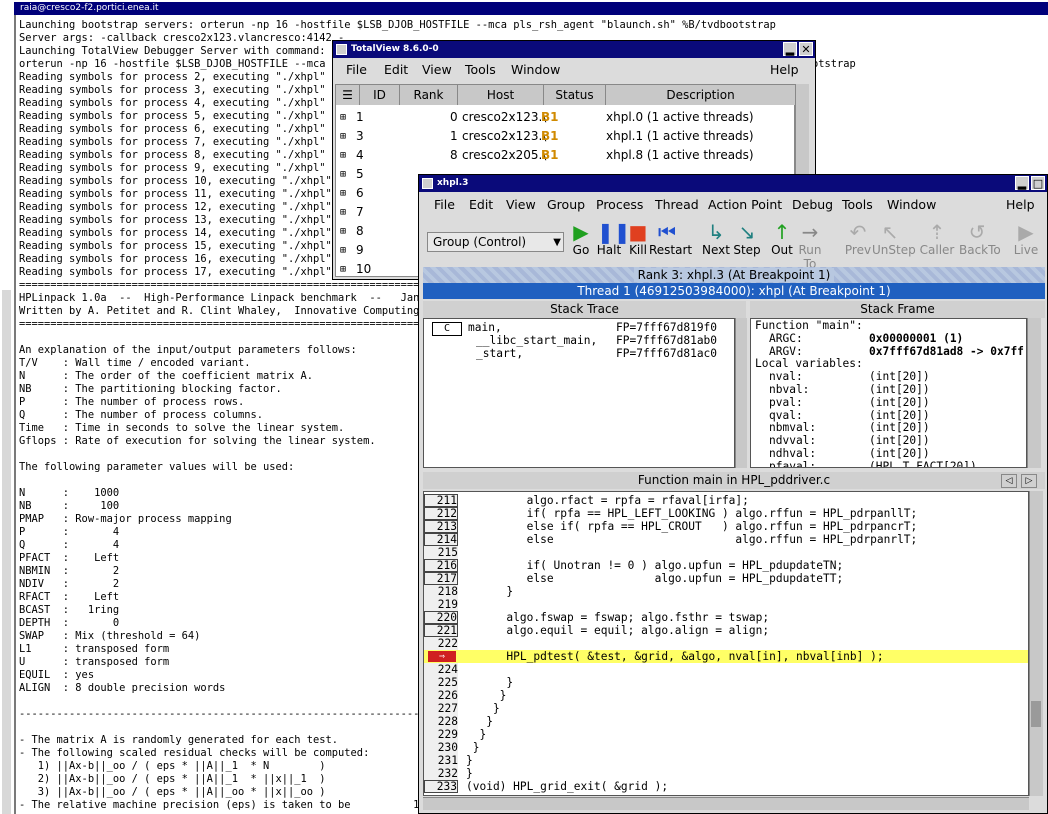 Image resolution: width=1048 pixels, height=814 pixels. Describe the element at coordinates (441, 617) in the screenshot. I see `line-number: 220` at that location.